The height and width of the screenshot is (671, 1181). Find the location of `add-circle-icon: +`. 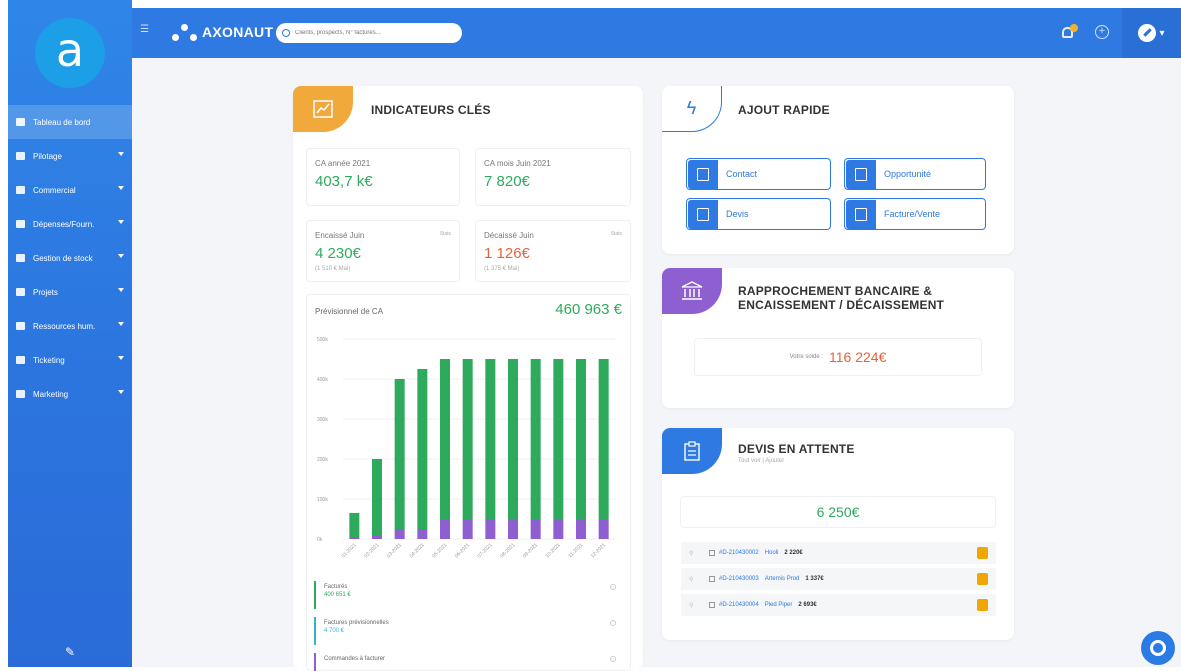

add-circle-icon: + is located at coordinates (1102, 32).